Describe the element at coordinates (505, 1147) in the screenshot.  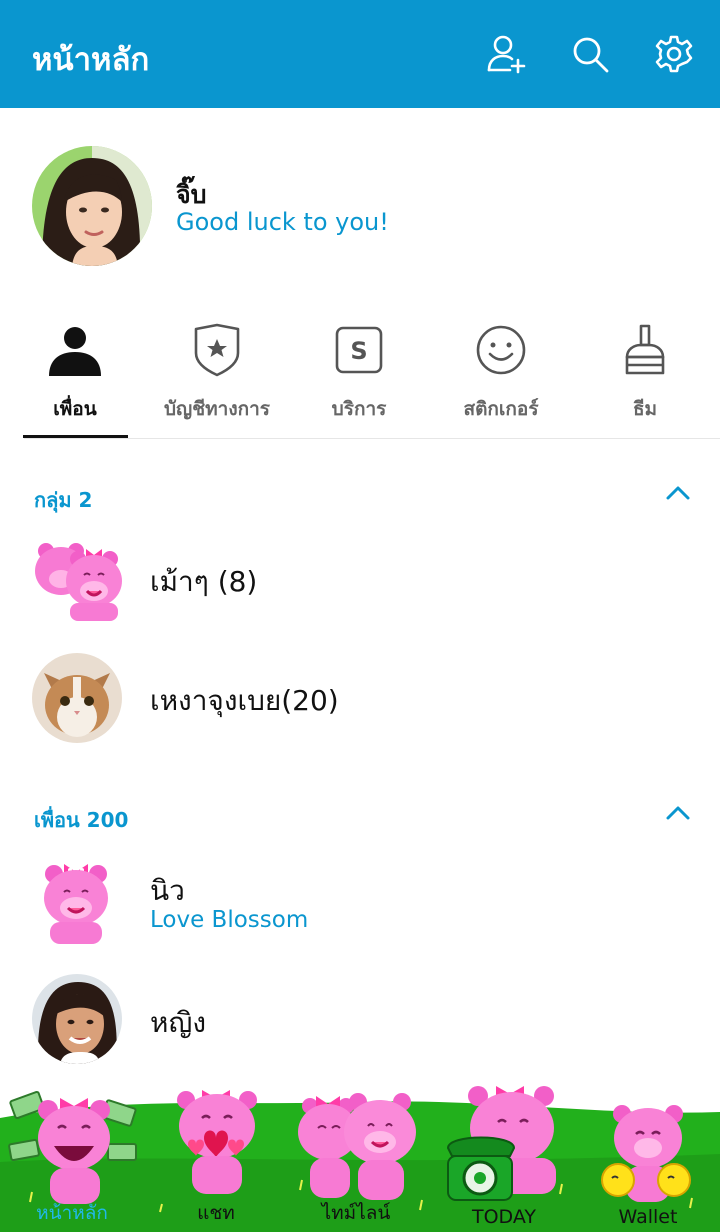
I see `today-bear-phone-icon` at that location.